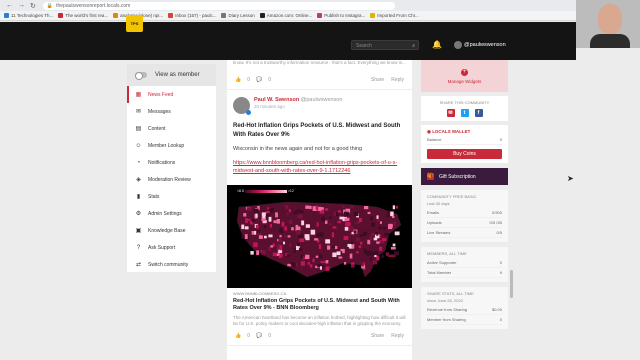 This screenshot has width=640, height=360. I want to click on buy-coins-button: Buy Coins, so click(464, 154).